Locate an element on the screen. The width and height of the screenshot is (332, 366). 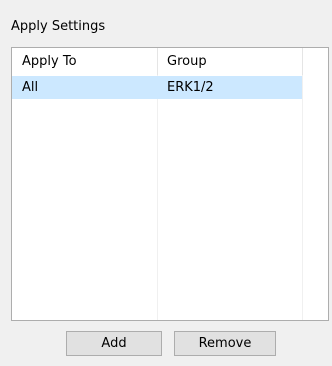
cell-group: ERK1/2 is located at coordinates (190, 87).